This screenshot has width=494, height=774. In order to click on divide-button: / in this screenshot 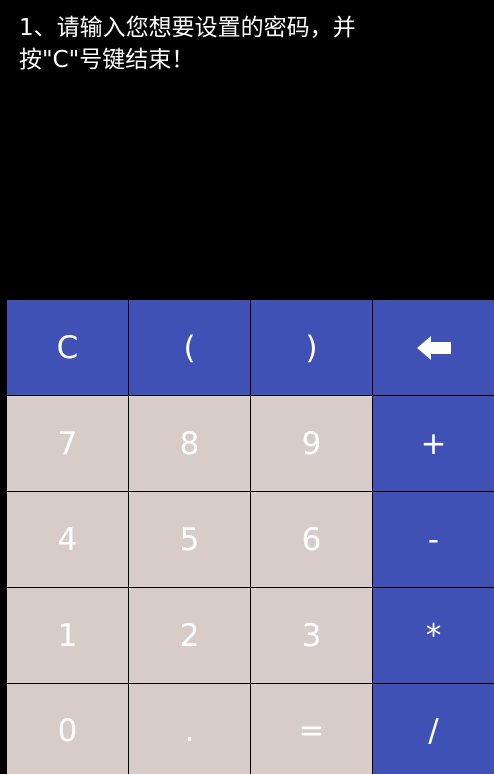, I will do `click(433, 729)`.